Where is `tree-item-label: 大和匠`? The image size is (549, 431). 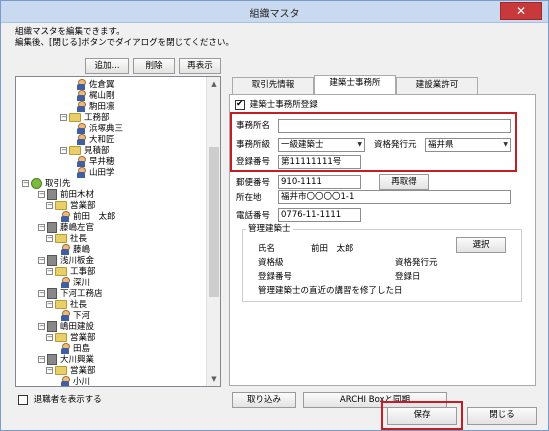 tree-item-label: 大和匠 is located at coordinates (102, 140).